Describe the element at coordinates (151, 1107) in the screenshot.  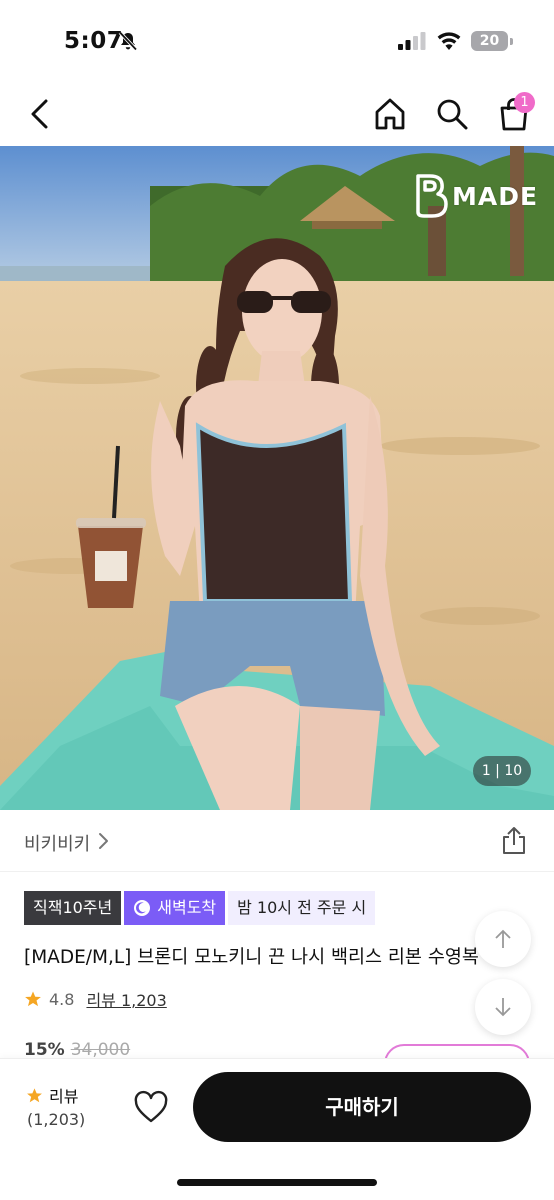
I see `heart-icon` at that location.